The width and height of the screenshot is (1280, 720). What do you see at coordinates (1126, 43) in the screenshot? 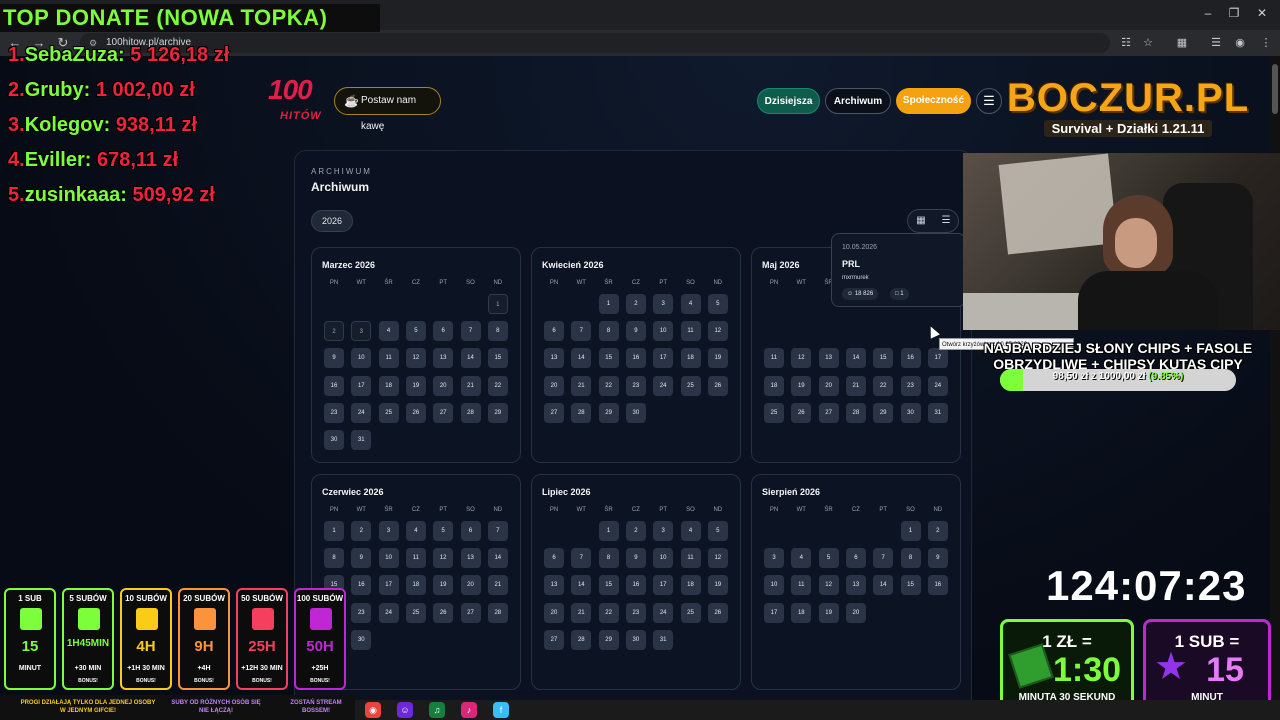
I see `translate-icon: ☷` at bounding box center [1126, 43].